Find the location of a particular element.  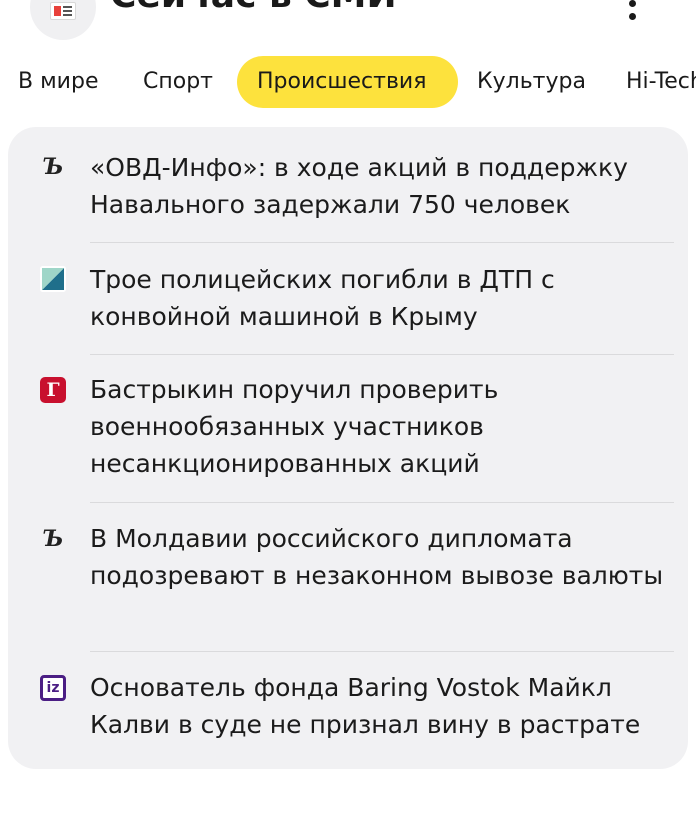

source-square-icon is located at coordinates (53, 279).